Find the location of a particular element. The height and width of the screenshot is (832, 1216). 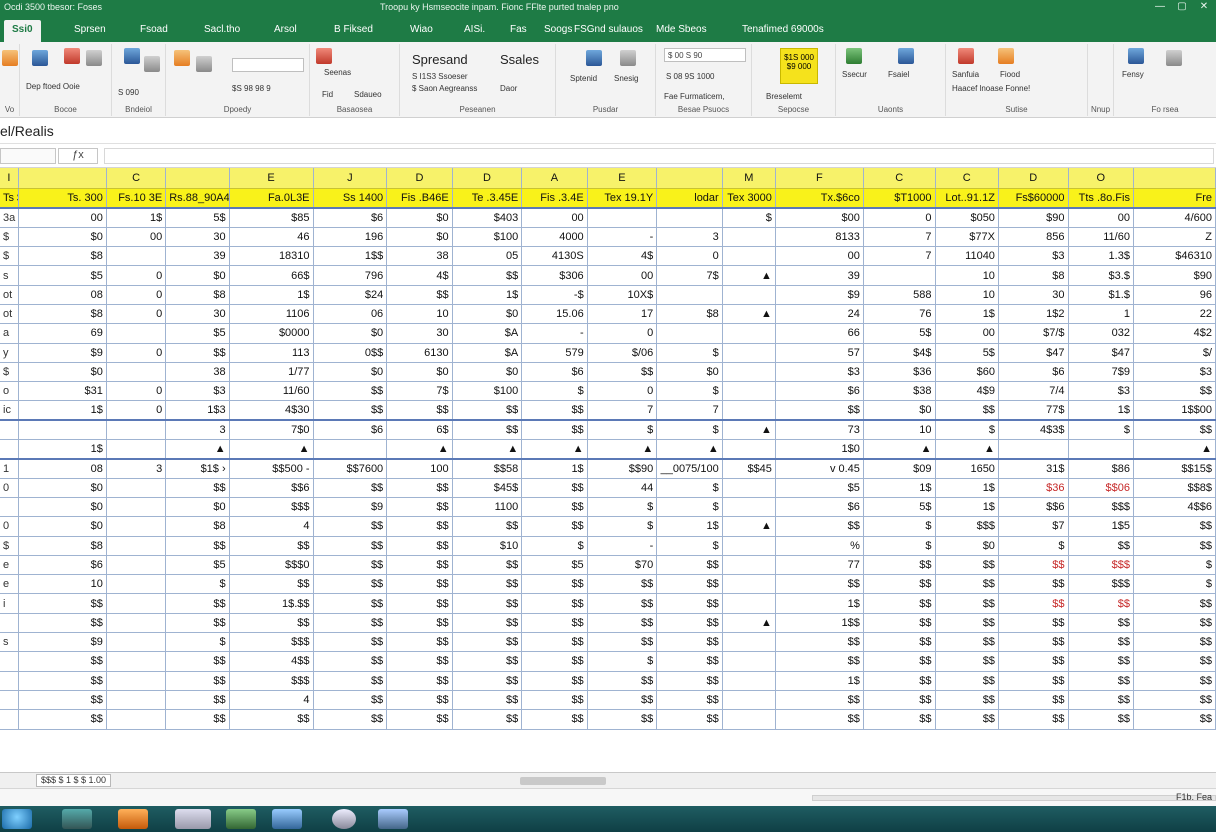

table-cell: 5$ is located at coordinates (899, 507).